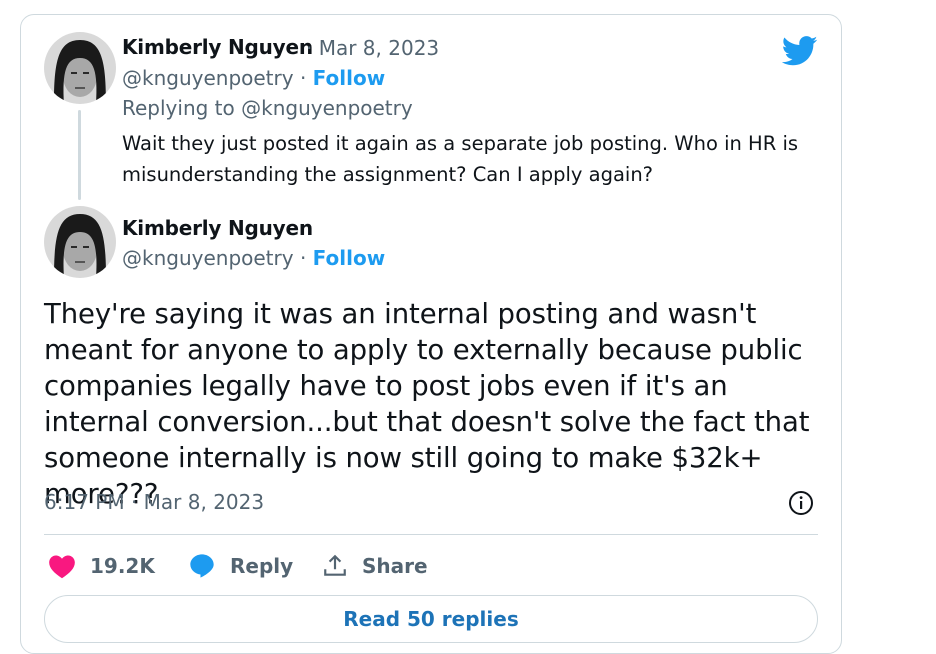 The image size is (936, 654). I want to click on replying-to-label: Replying to, so click(182, 108).